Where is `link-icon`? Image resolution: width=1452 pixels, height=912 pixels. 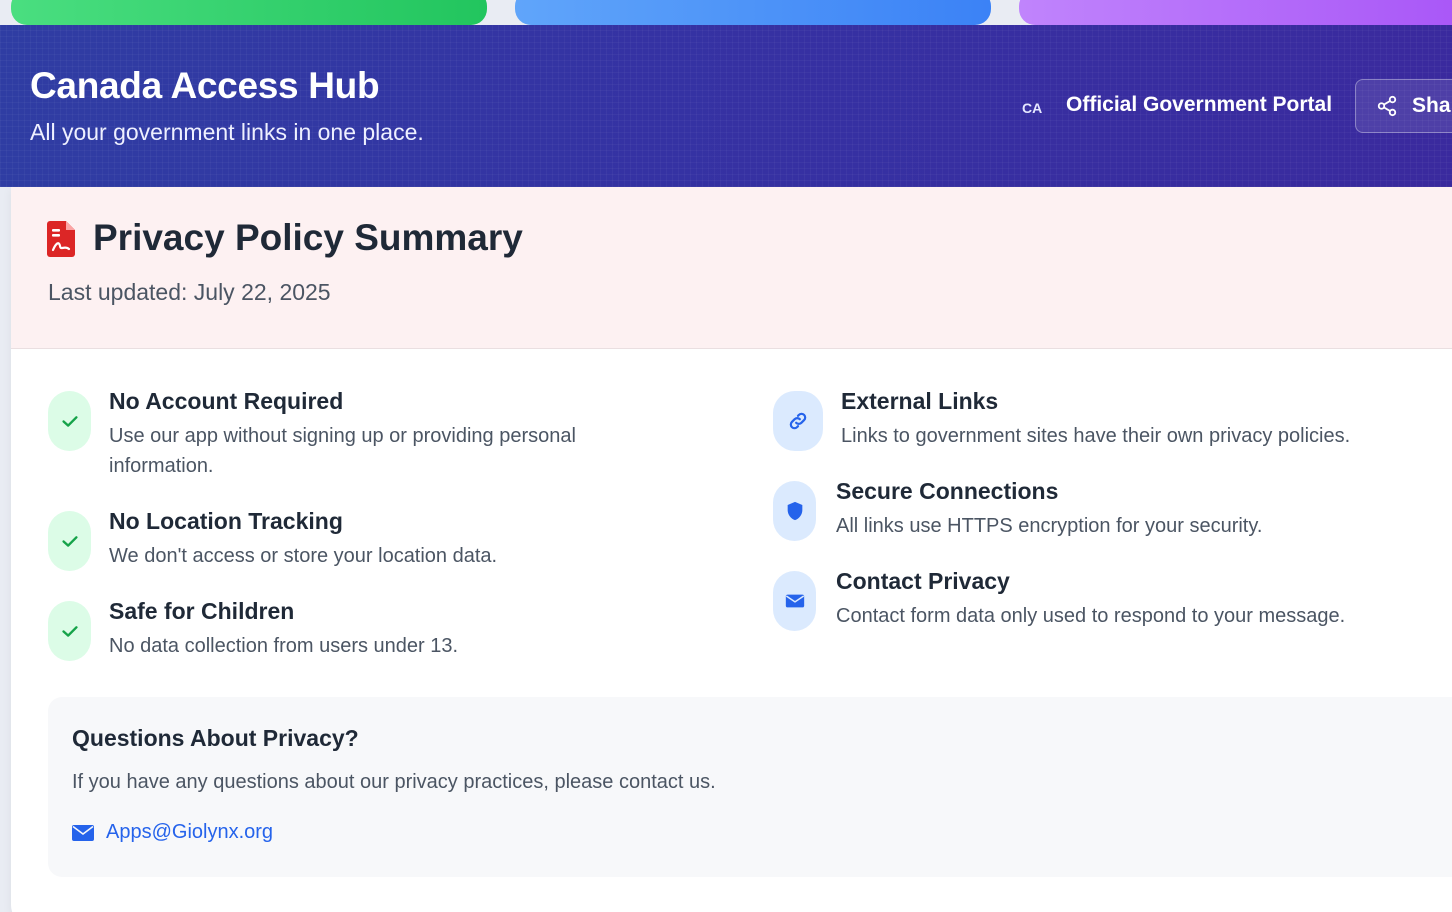 link-icon is located at coordinates (798, 421).